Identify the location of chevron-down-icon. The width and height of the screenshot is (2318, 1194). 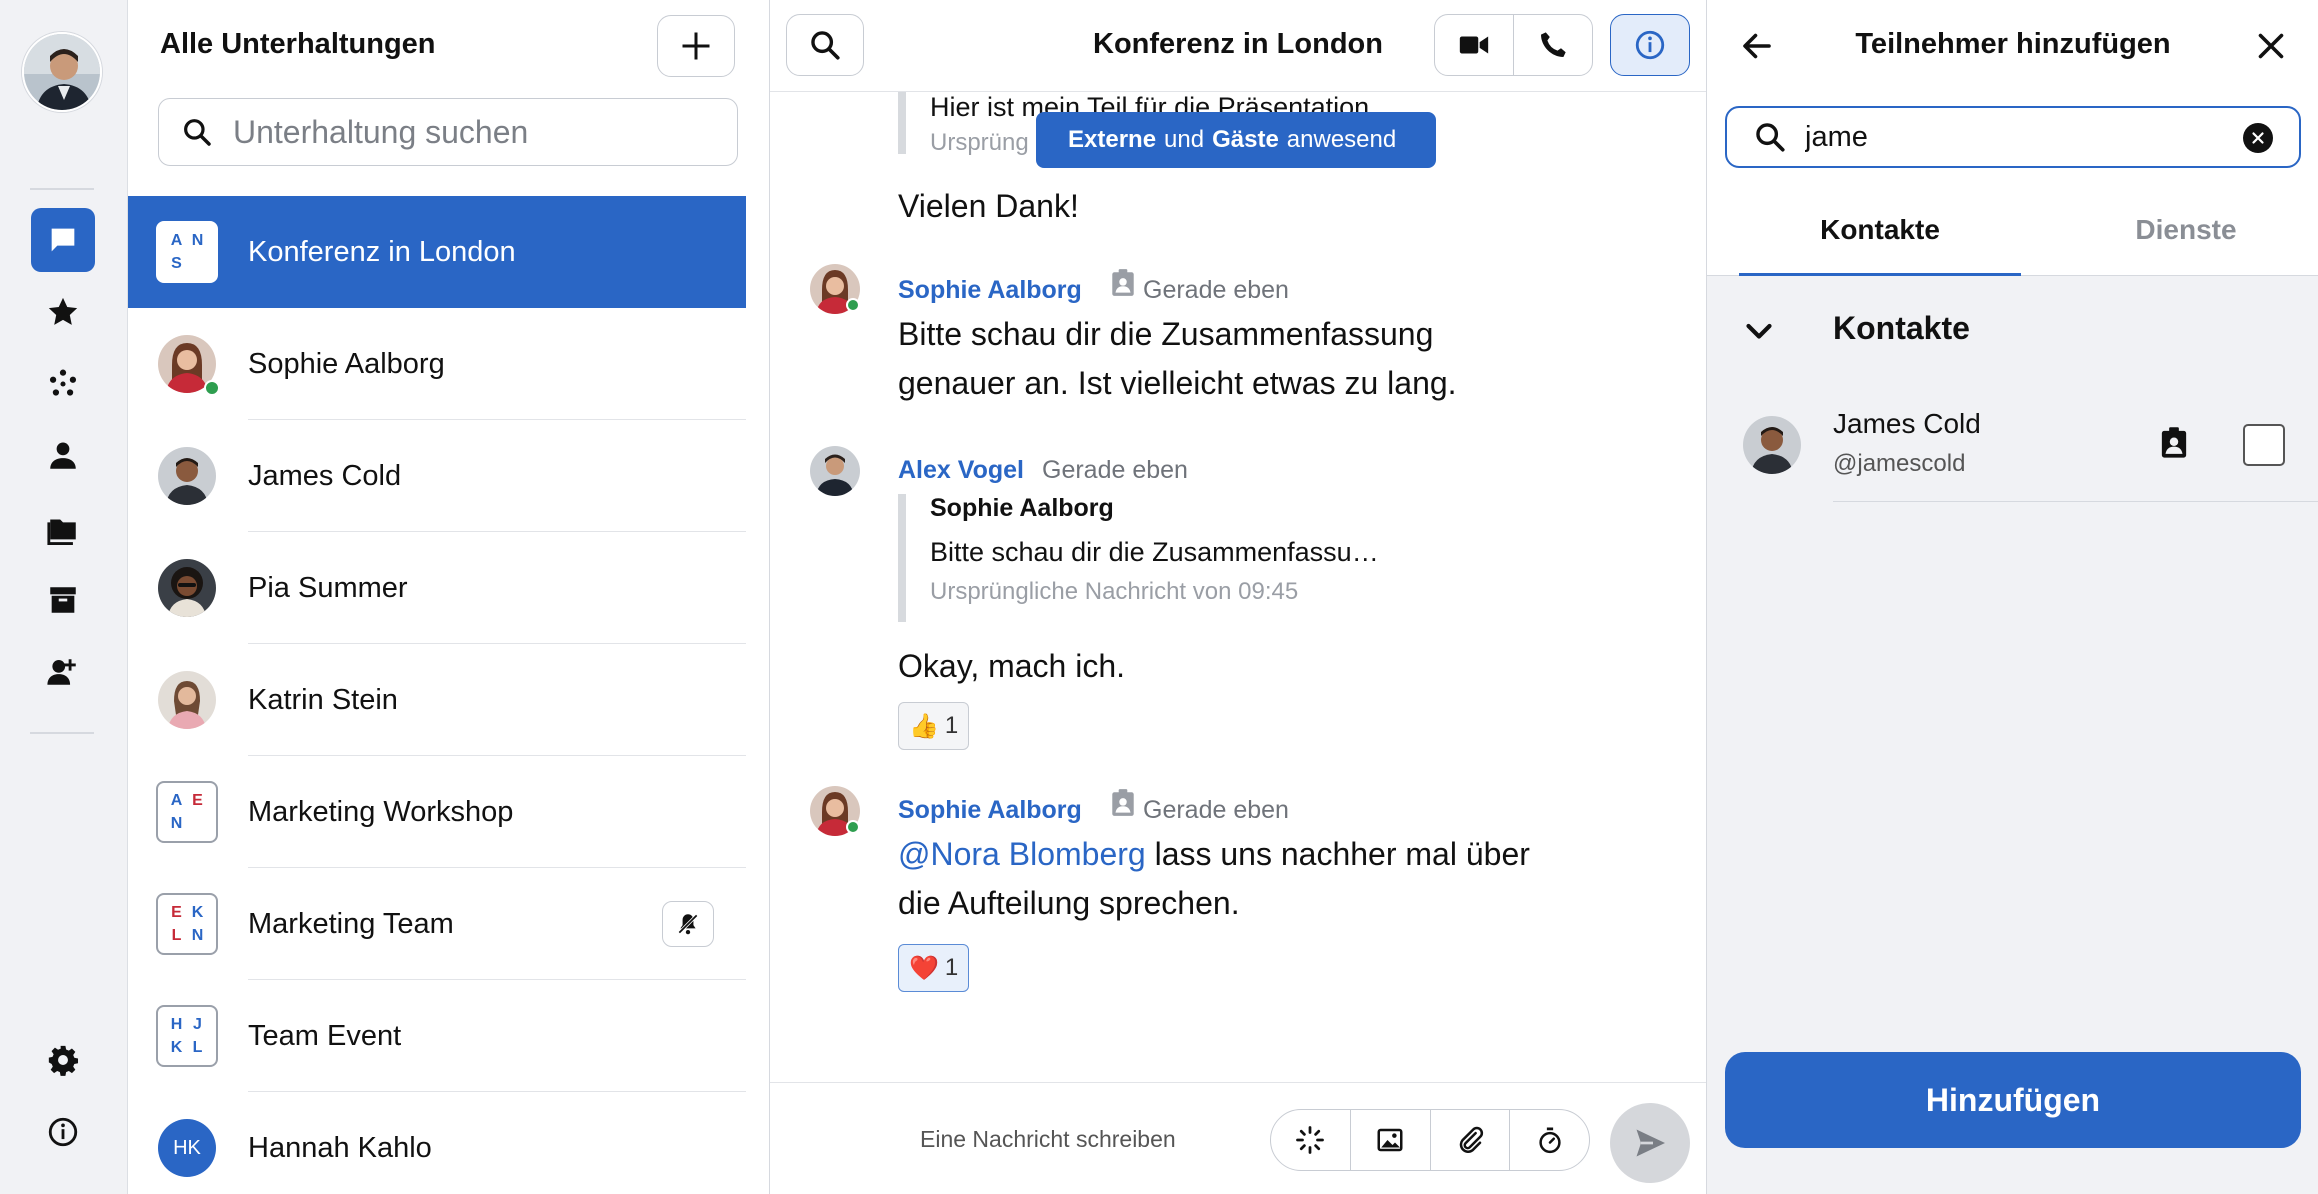
(1759, 331).